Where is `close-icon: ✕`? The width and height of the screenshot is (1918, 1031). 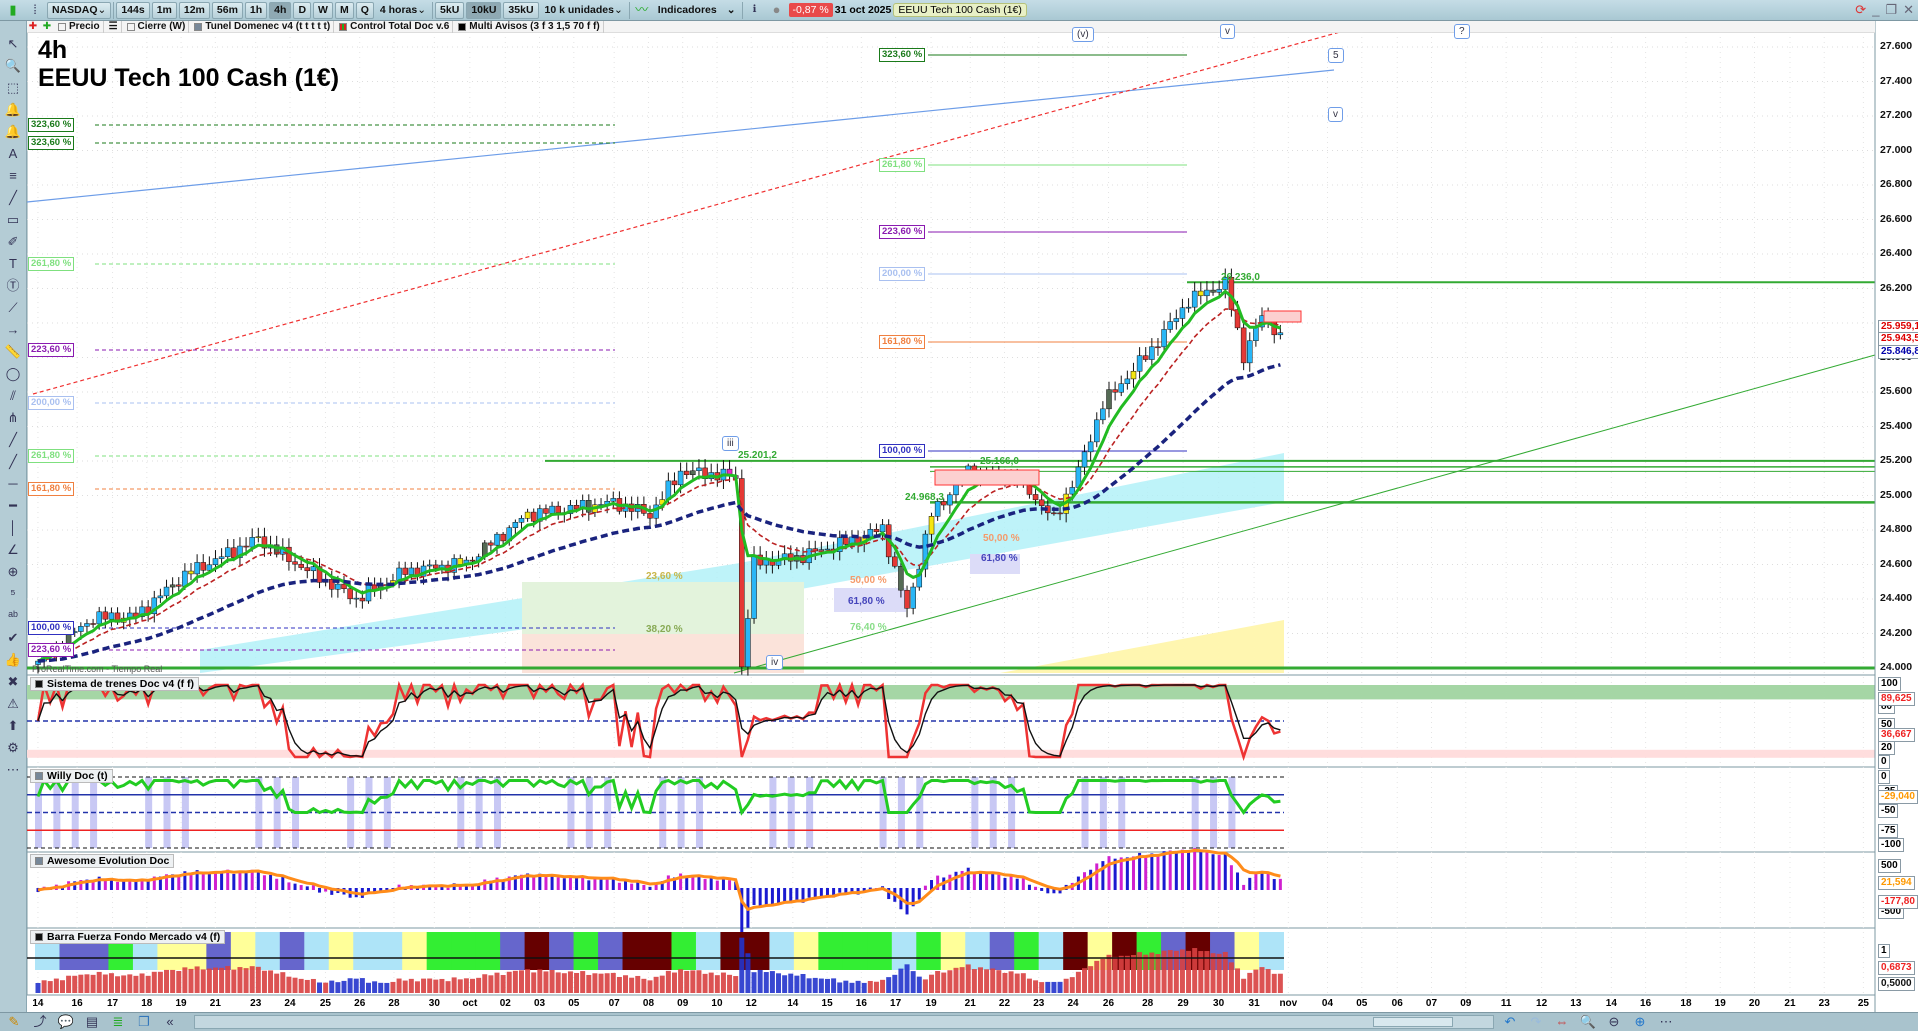 close-icon: ✕ is located at coordinates (1908, 10).